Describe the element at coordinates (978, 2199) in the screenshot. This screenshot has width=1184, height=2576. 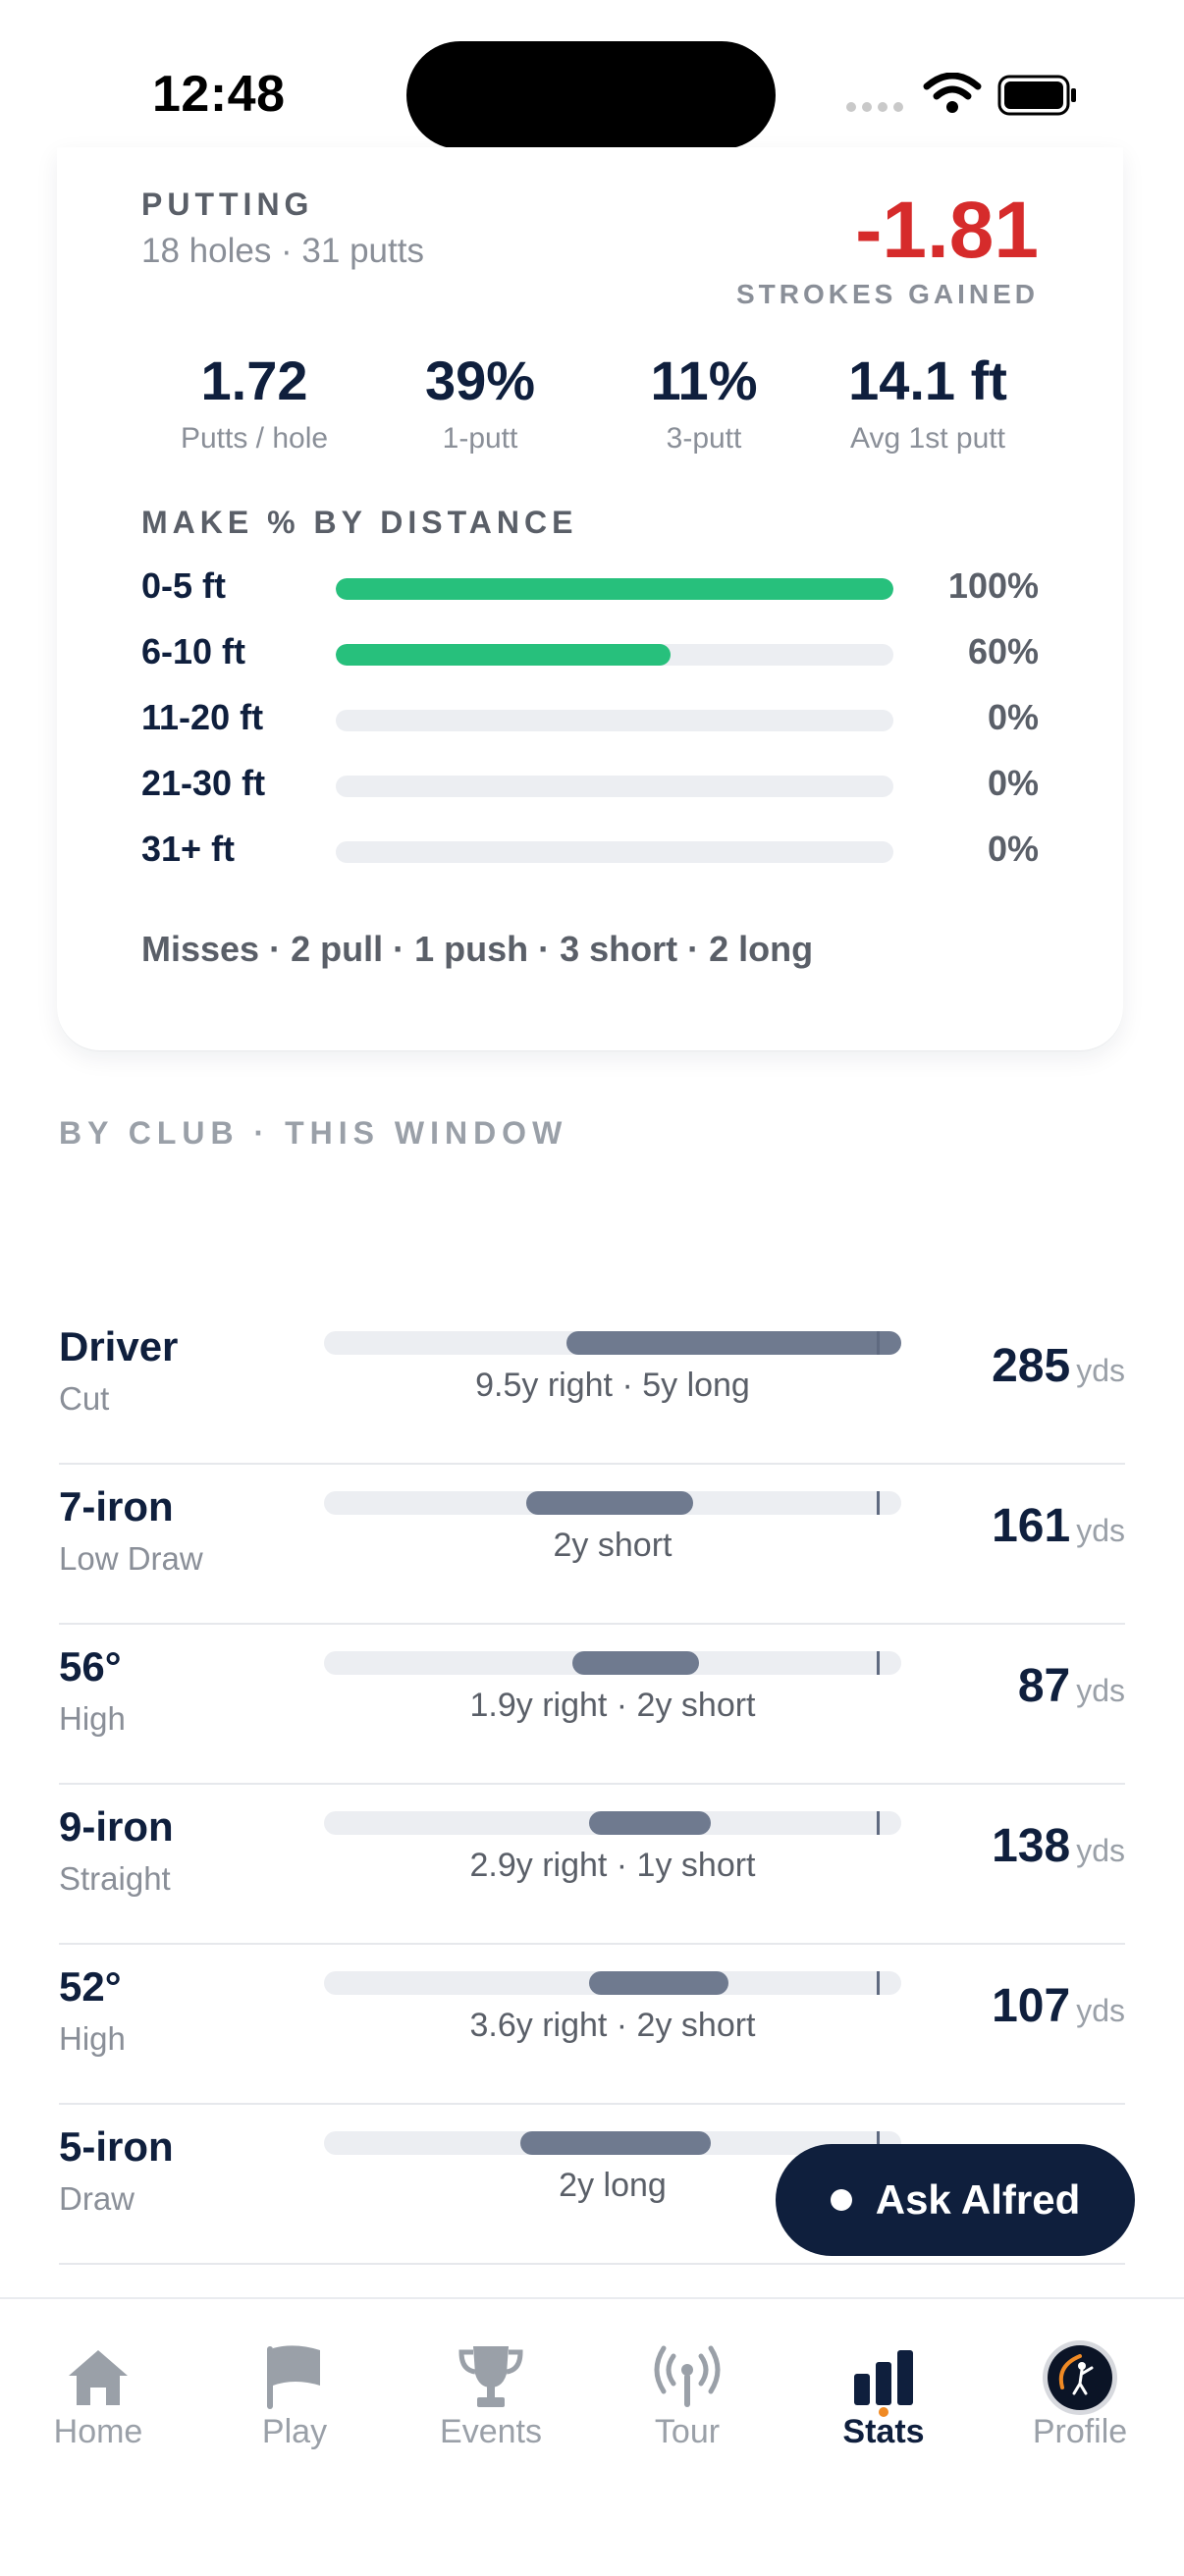
I see `ask-alfred-label: Ask Alfred` at that location.